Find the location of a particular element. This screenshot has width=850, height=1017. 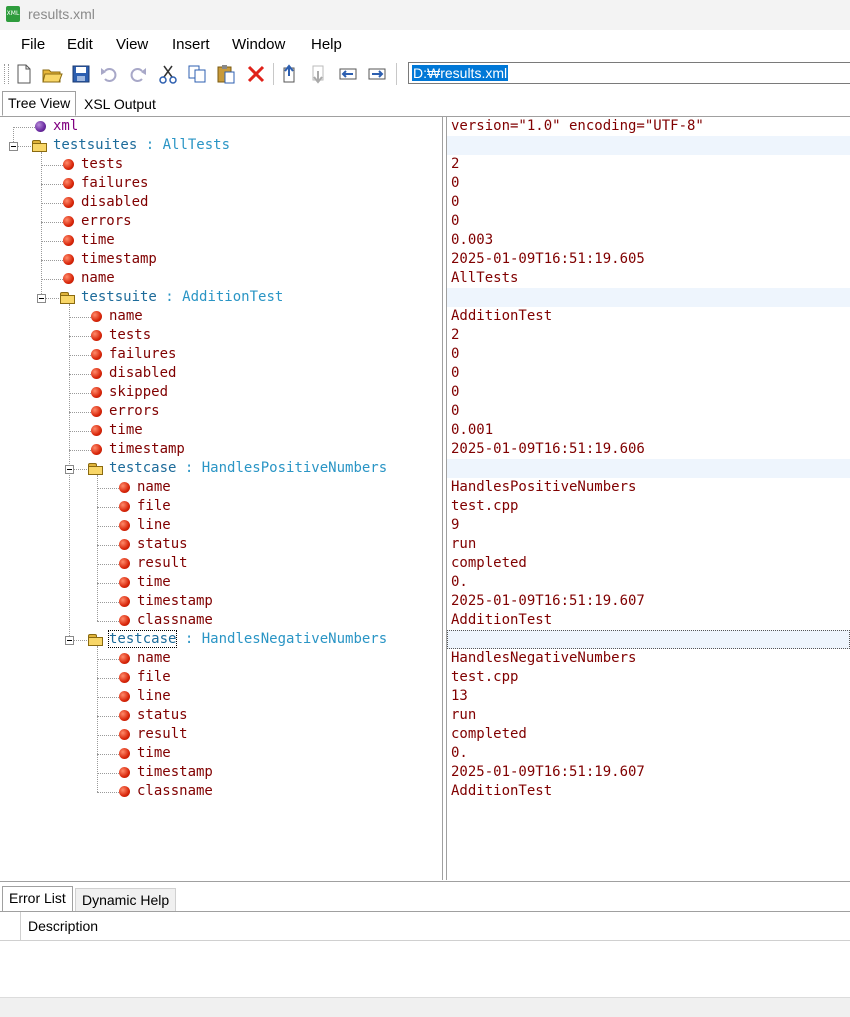

cut-icon is located at coordinates (168, 74).